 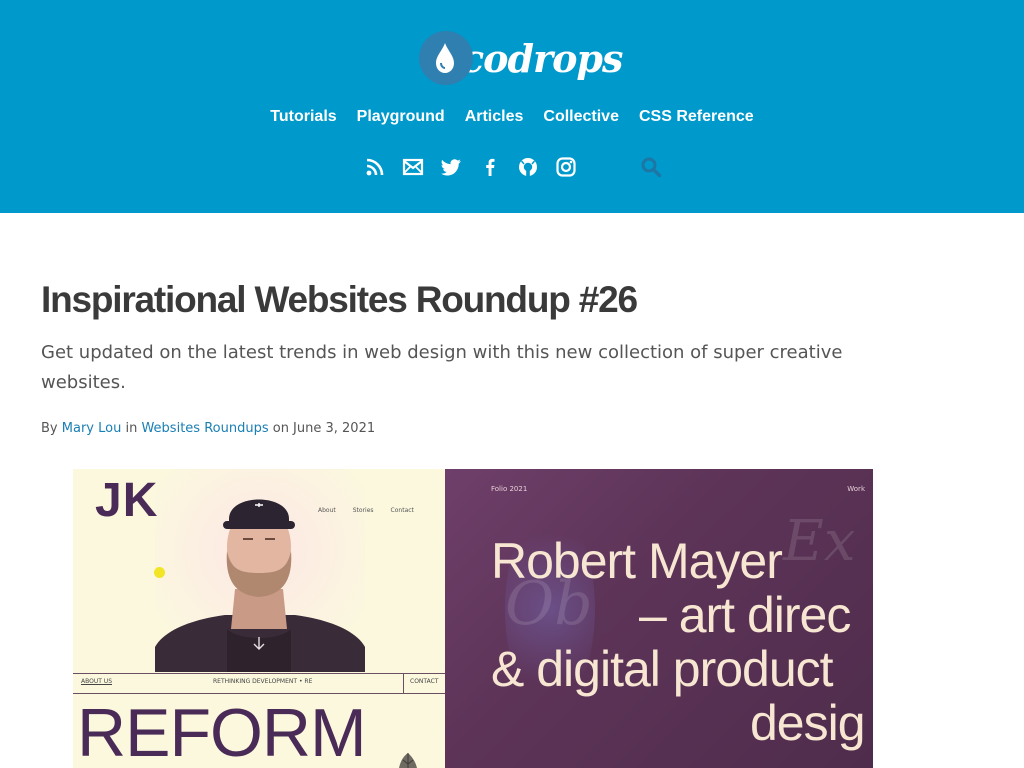 What do you see at coordinates (263, 681) in the screenshot?
I see `mini-bar-center: RETHINKING DEVELOPMENT • RE` at bounding box center [263, 681].